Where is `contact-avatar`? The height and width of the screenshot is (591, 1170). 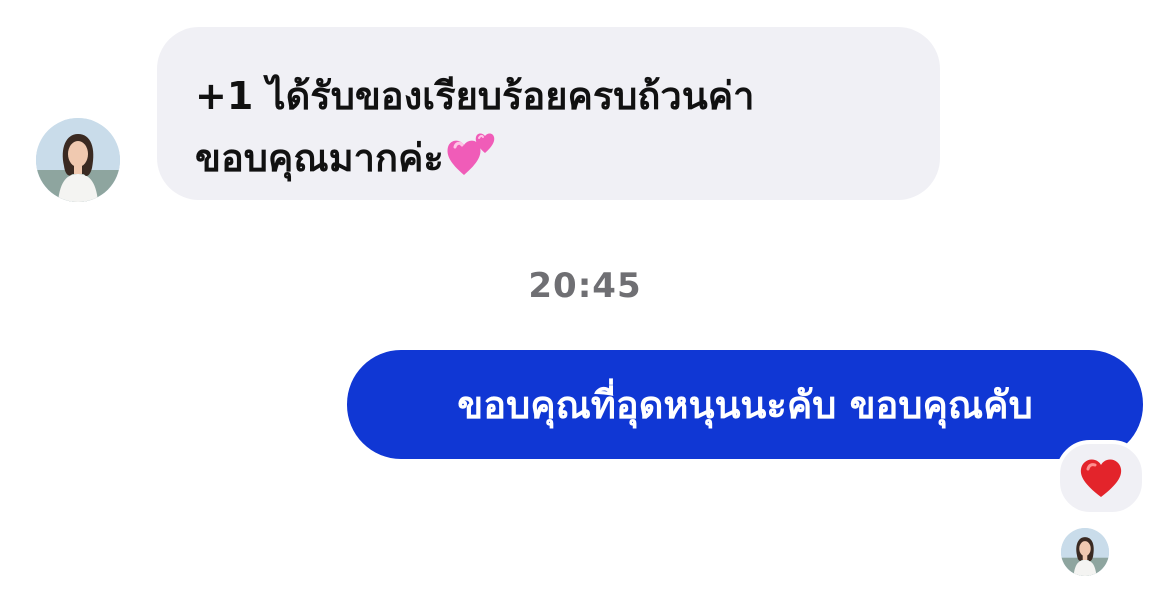
contact-avatar is located at coordinates (78, 160).